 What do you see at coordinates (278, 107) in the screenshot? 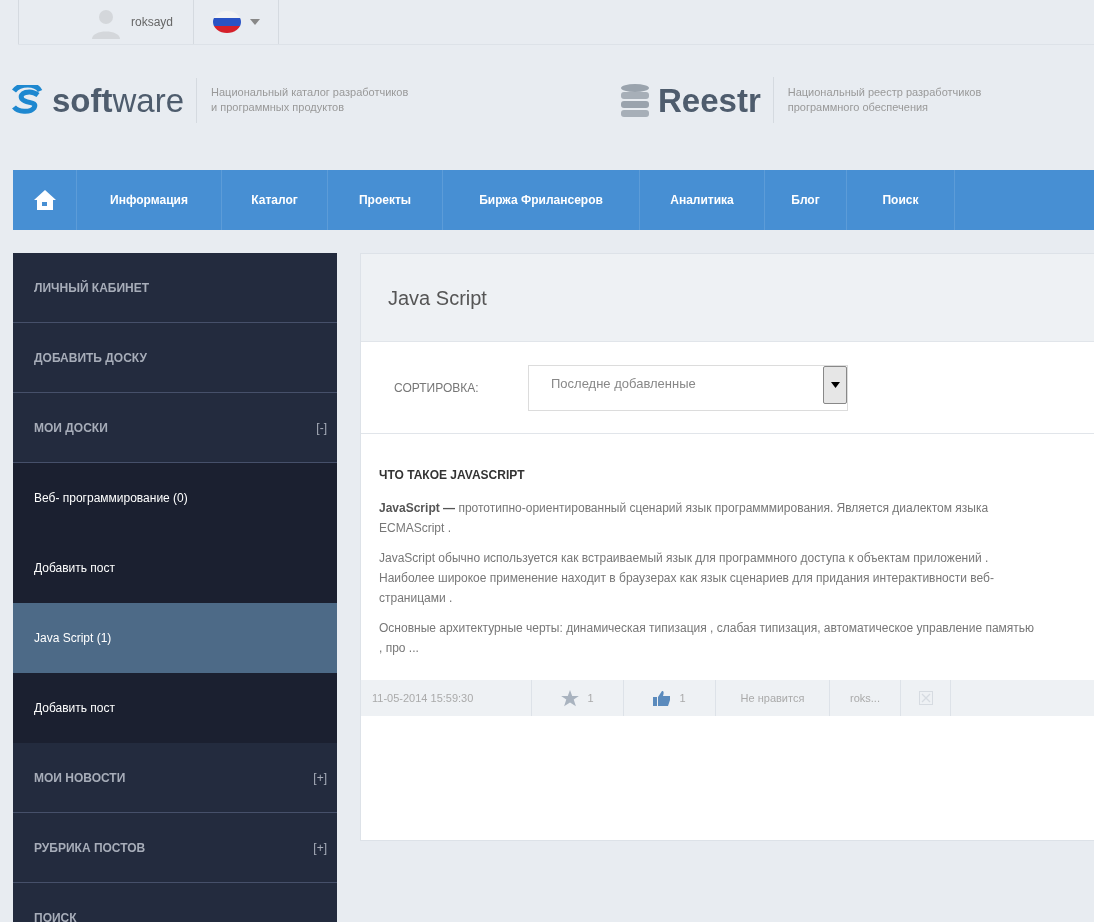
I see `tagline: и программных продуктов` at bounding box center [278, 107].